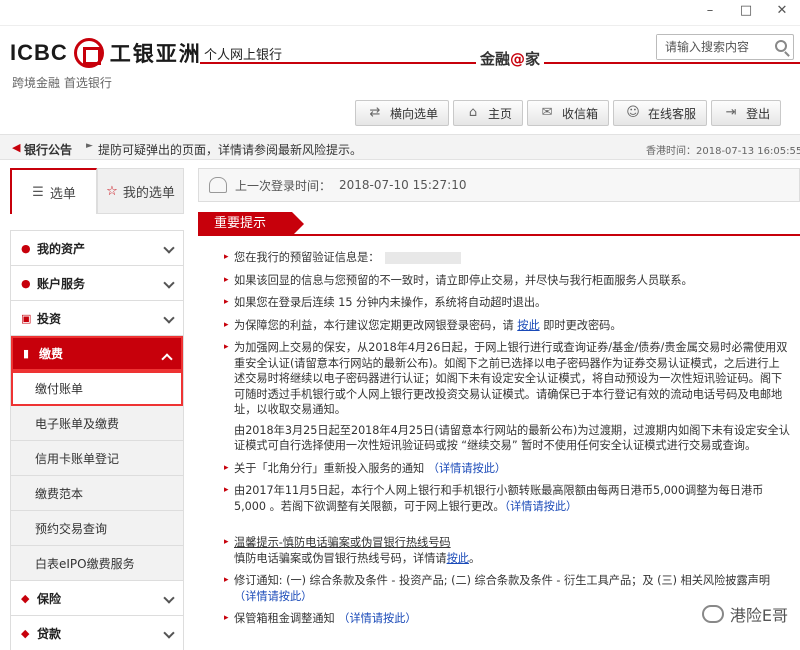  Describe the element at coordinates (423, 325) in the screenshot. I see `list-item: ▸ 为保障您的利益，本行建议您定期更改网银登录密码，请 按此 即时更改密码。` at that location.